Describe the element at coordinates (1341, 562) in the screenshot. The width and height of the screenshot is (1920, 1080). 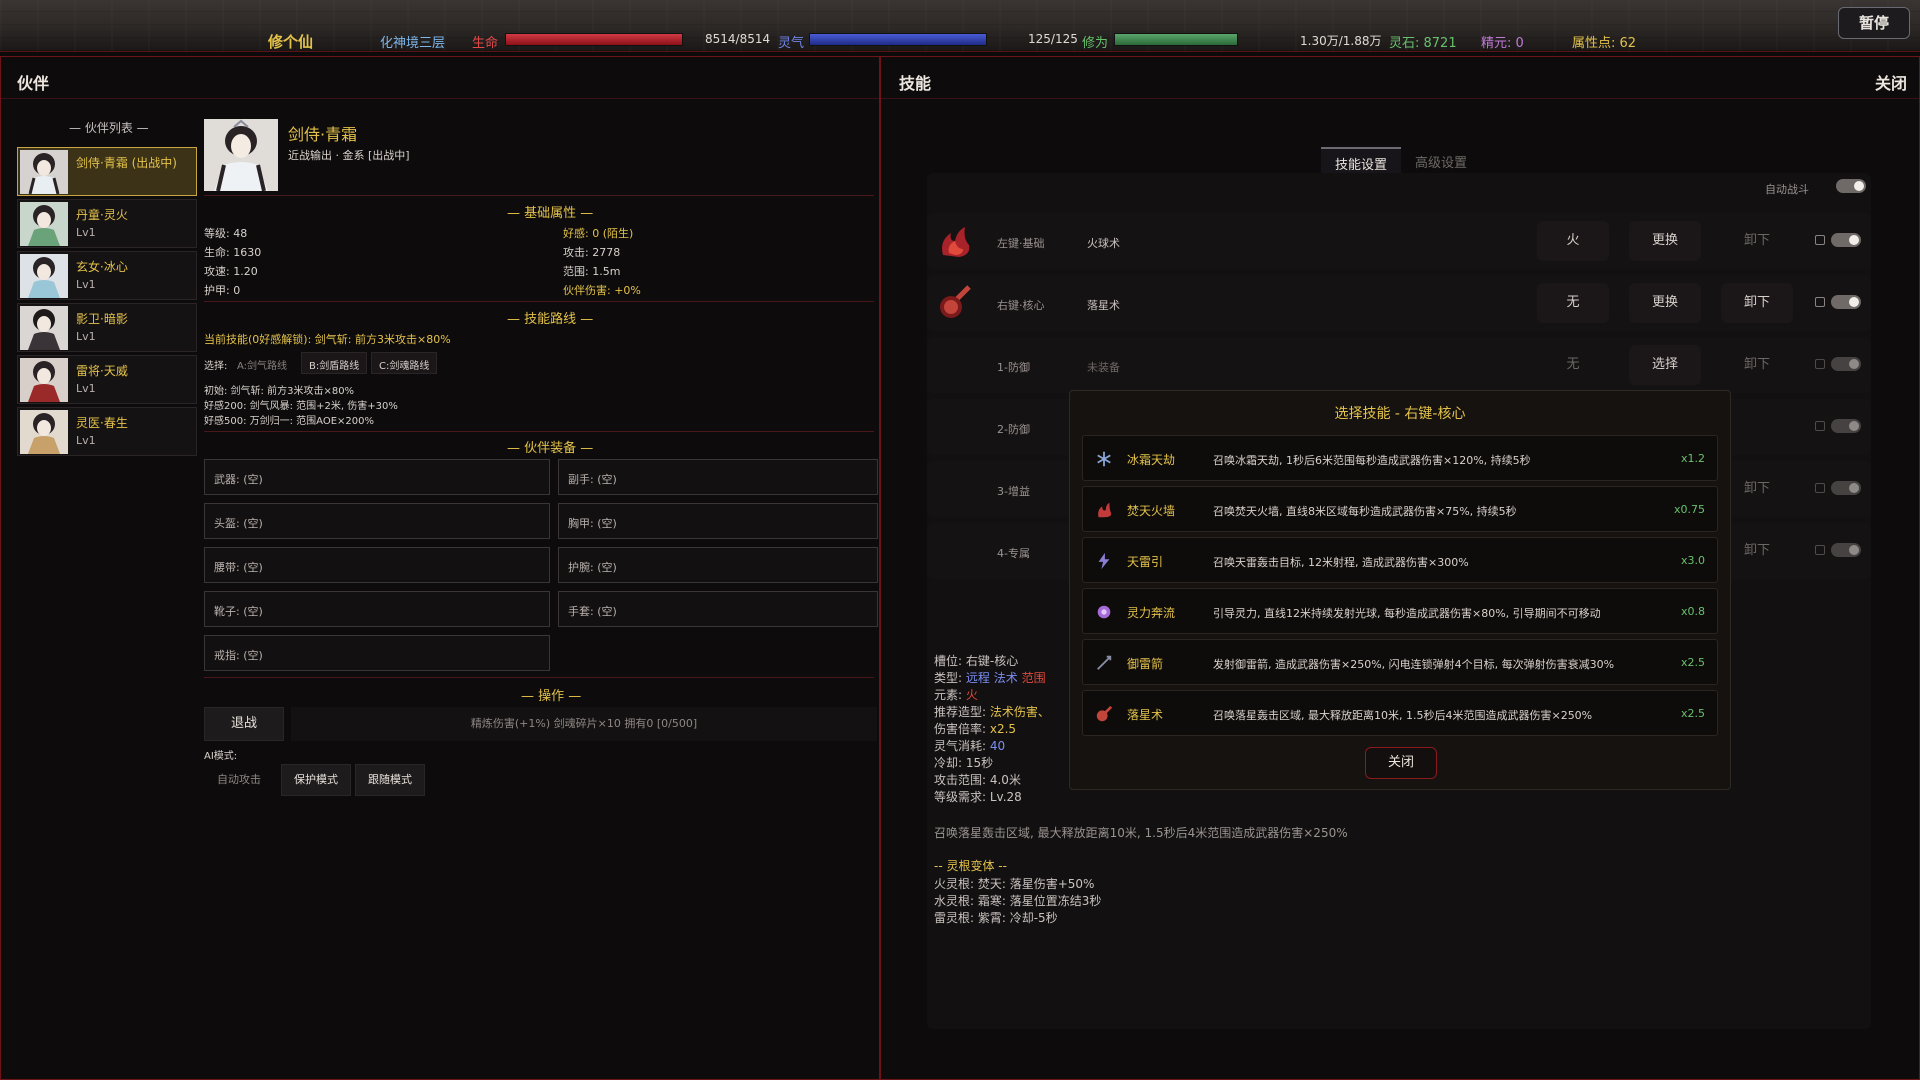
I see `option-desc: 召唤天雷轰击目标, 12米射程, 造成武器伤害×300%` at that location.